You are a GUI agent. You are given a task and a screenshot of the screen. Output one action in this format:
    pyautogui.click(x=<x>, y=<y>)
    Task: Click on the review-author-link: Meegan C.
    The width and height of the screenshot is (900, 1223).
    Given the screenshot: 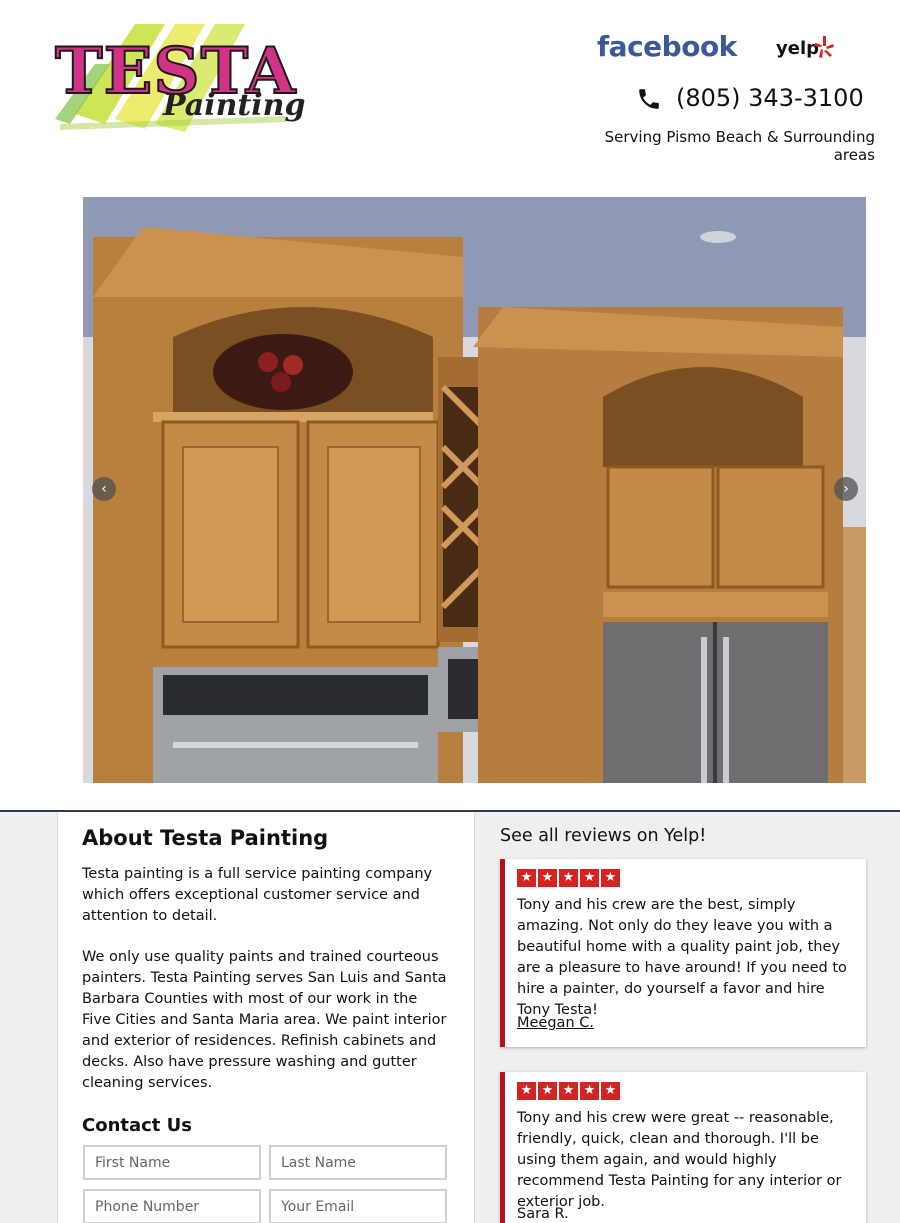 What is the action you would take?
    pyautogui.click(x=555, y=1023)
    